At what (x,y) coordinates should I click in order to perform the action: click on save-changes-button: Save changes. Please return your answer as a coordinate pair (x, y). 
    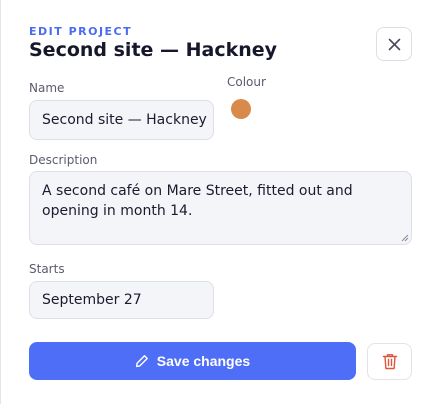
    Looking at the image, I should click on (192, 361).